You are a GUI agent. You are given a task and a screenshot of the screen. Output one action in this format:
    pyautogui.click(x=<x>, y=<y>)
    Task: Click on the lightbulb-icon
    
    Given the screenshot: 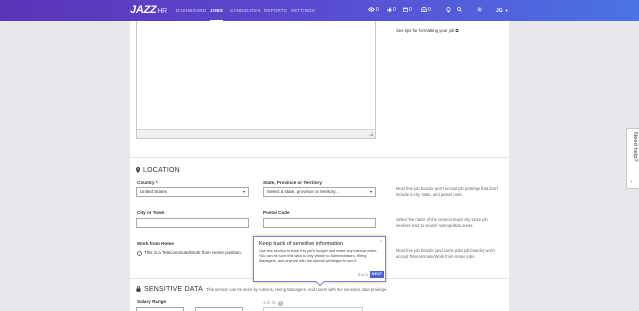 What is the action you would take?
    pyautogui.click(x=448, y=10)
    